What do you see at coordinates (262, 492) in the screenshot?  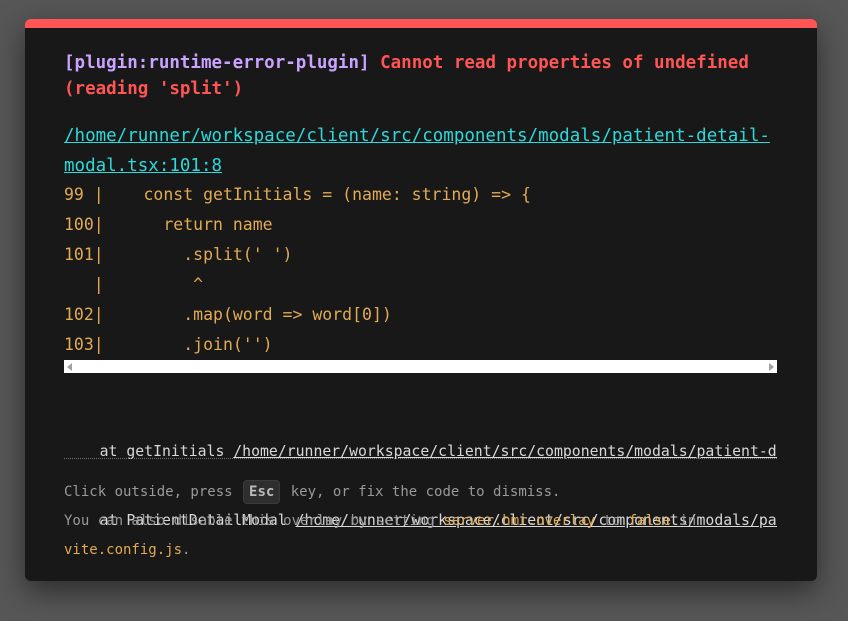 I see `esc-key: Esc` at bounding box center [262, 492].